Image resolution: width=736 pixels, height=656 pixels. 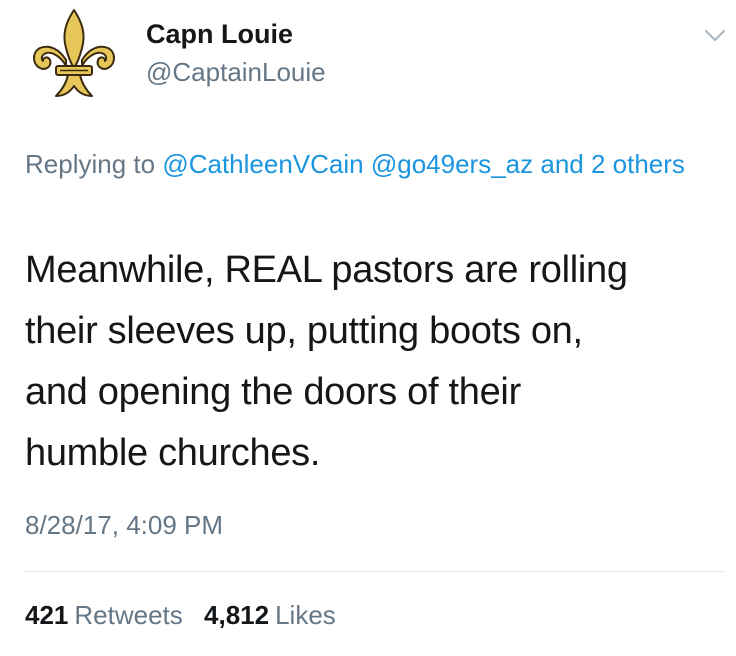 I want to click on likes-stat: 4,812 Likes, so click(x=270, y=615).